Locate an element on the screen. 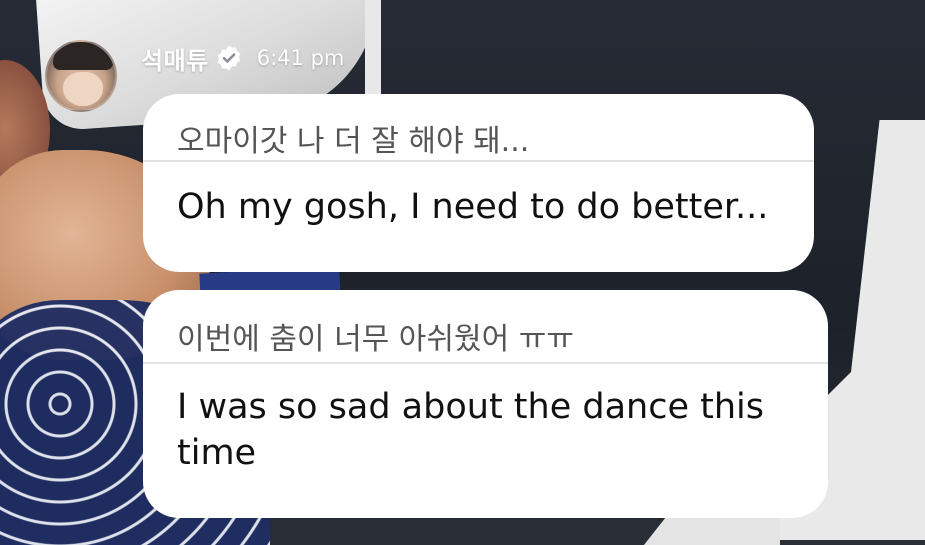  author-row: 석매튜 6:41 pm is located at coordinates (242, 58).